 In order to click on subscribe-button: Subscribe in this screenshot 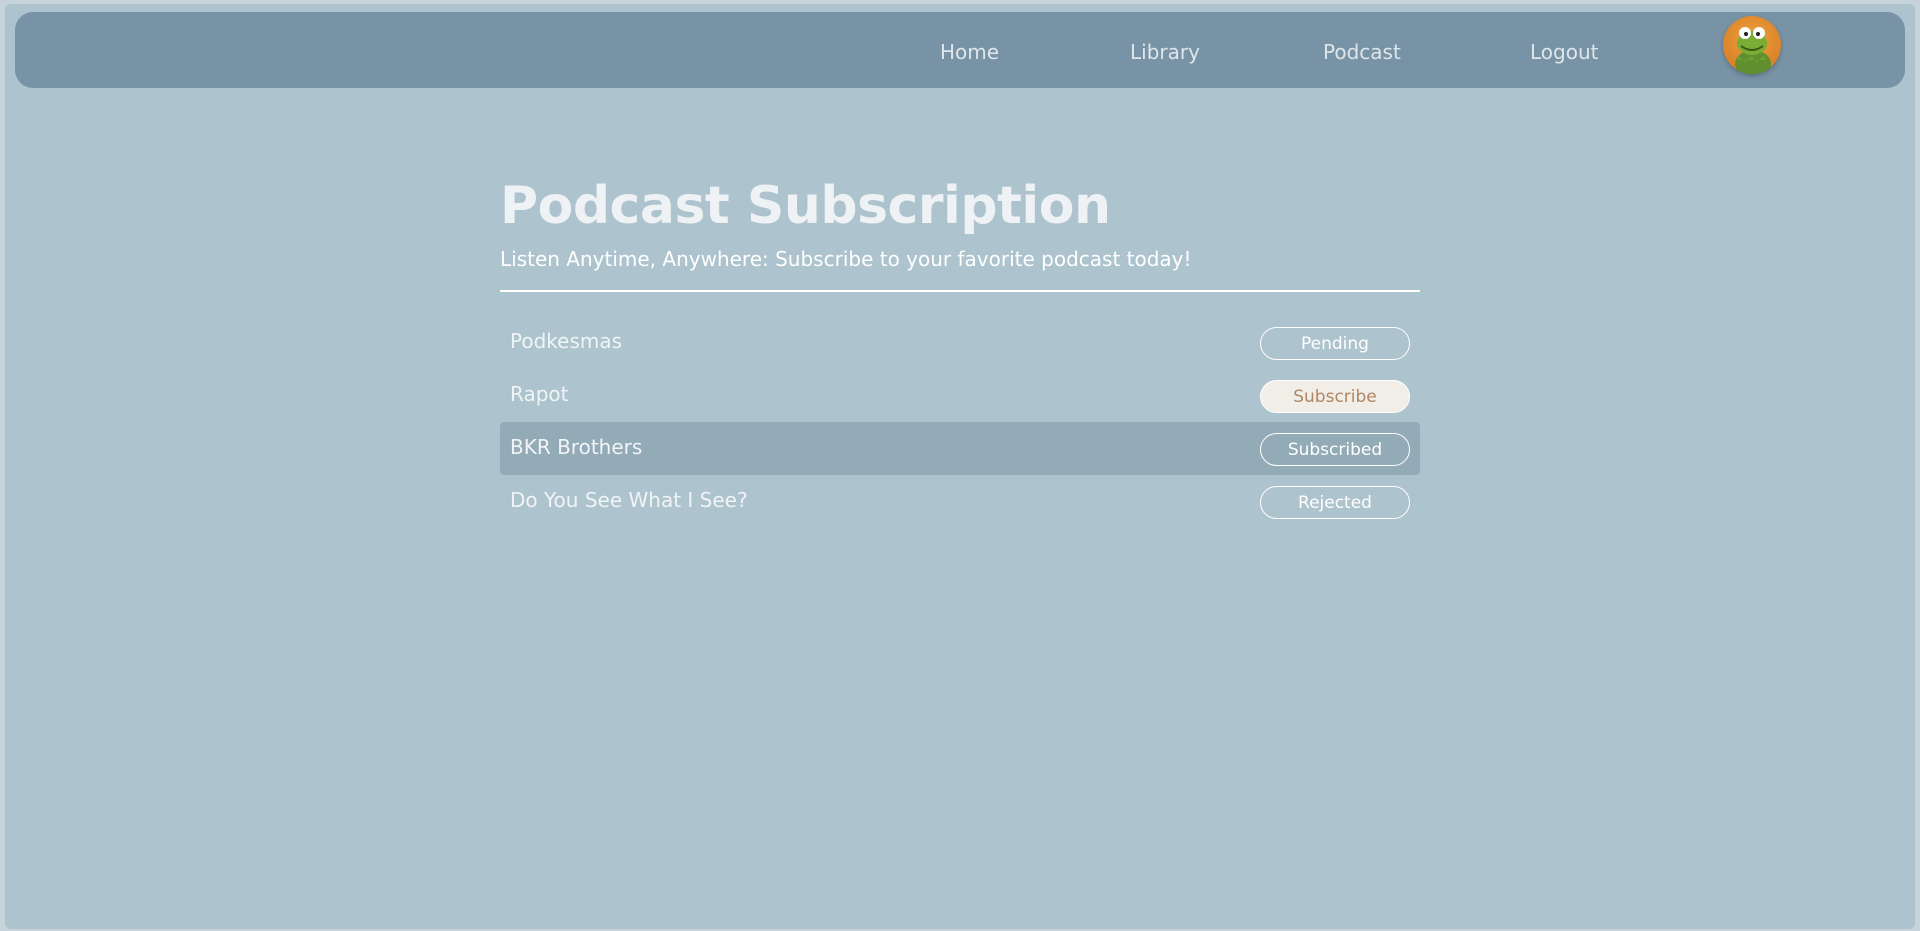, I will do `click(1335, 396)`.